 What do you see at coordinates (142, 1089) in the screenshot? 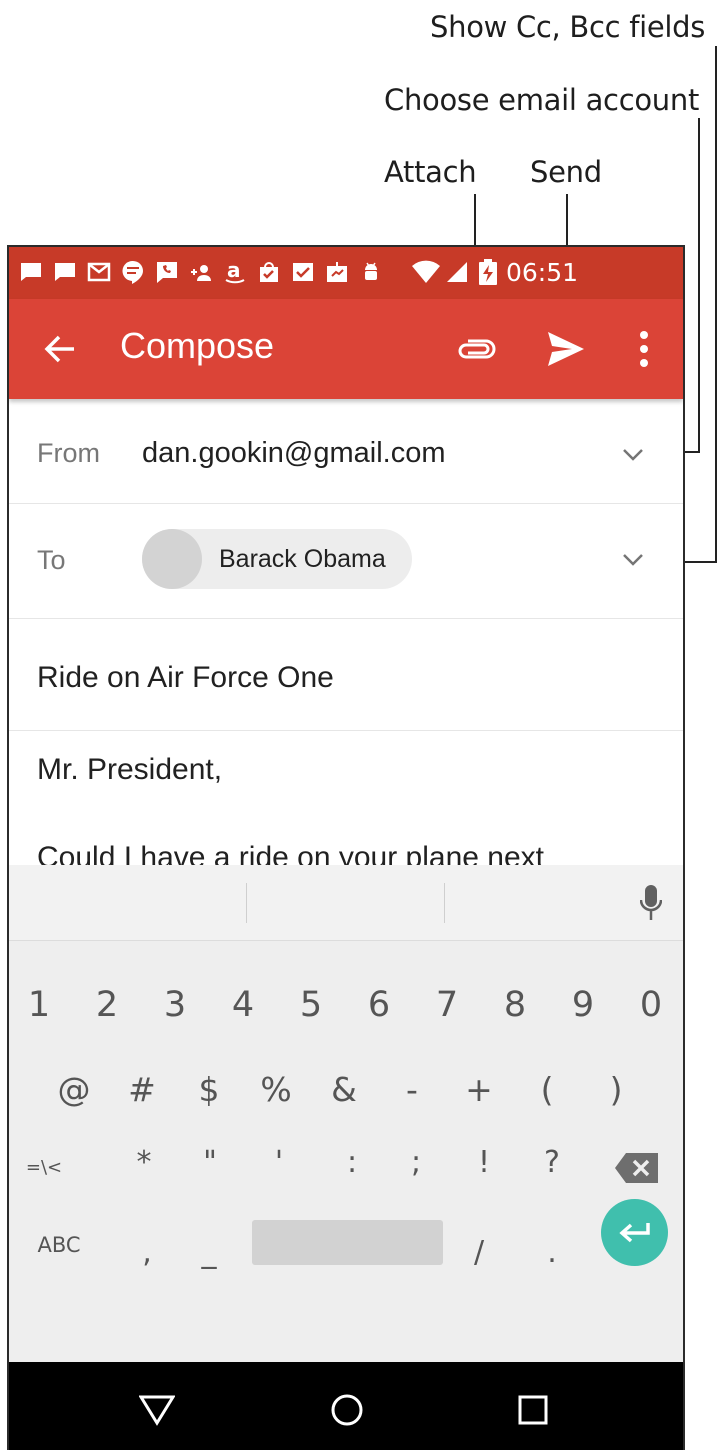
I see `key-hash: #` at bounding box center [142, 1089].